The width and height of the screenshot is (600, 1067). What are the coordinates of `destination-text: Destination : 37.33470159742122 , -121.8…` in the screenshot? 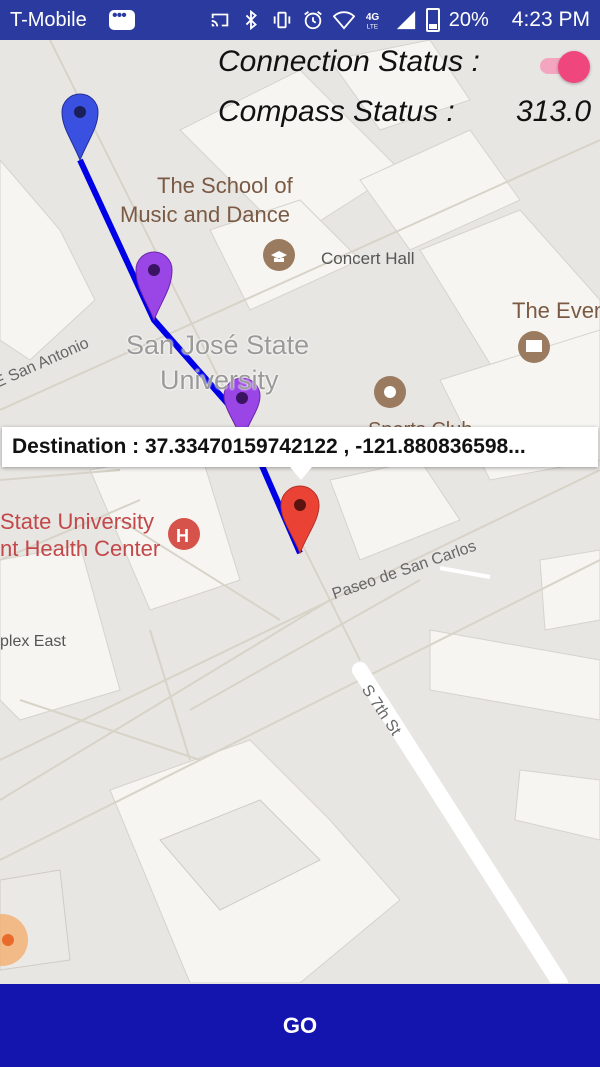 It's located at (269, 446).